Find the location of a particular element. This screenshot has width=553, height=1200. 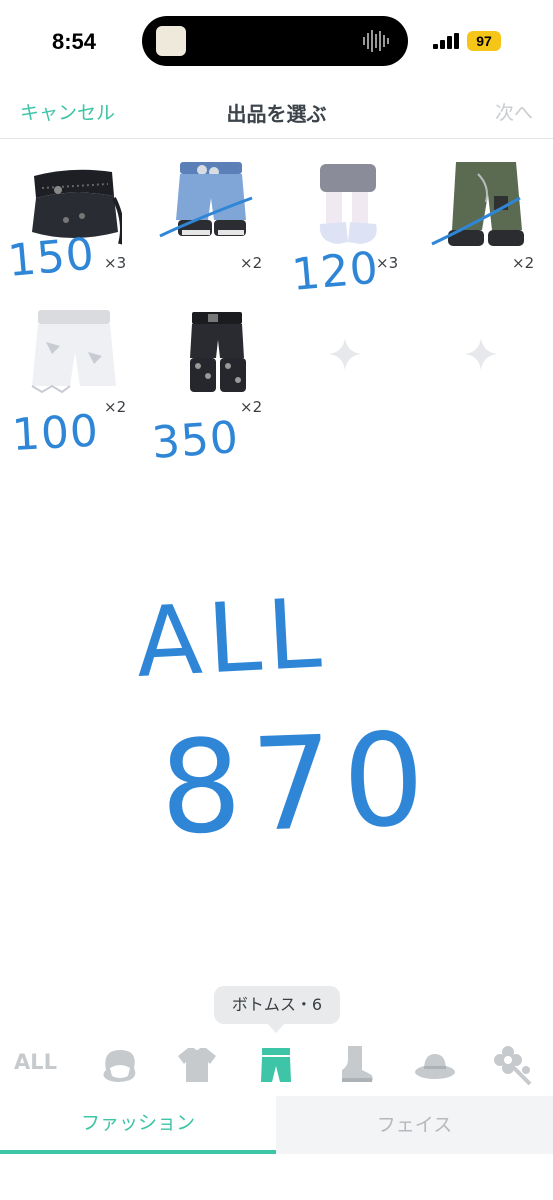

category-hair is located at coordinates (119, 1065).